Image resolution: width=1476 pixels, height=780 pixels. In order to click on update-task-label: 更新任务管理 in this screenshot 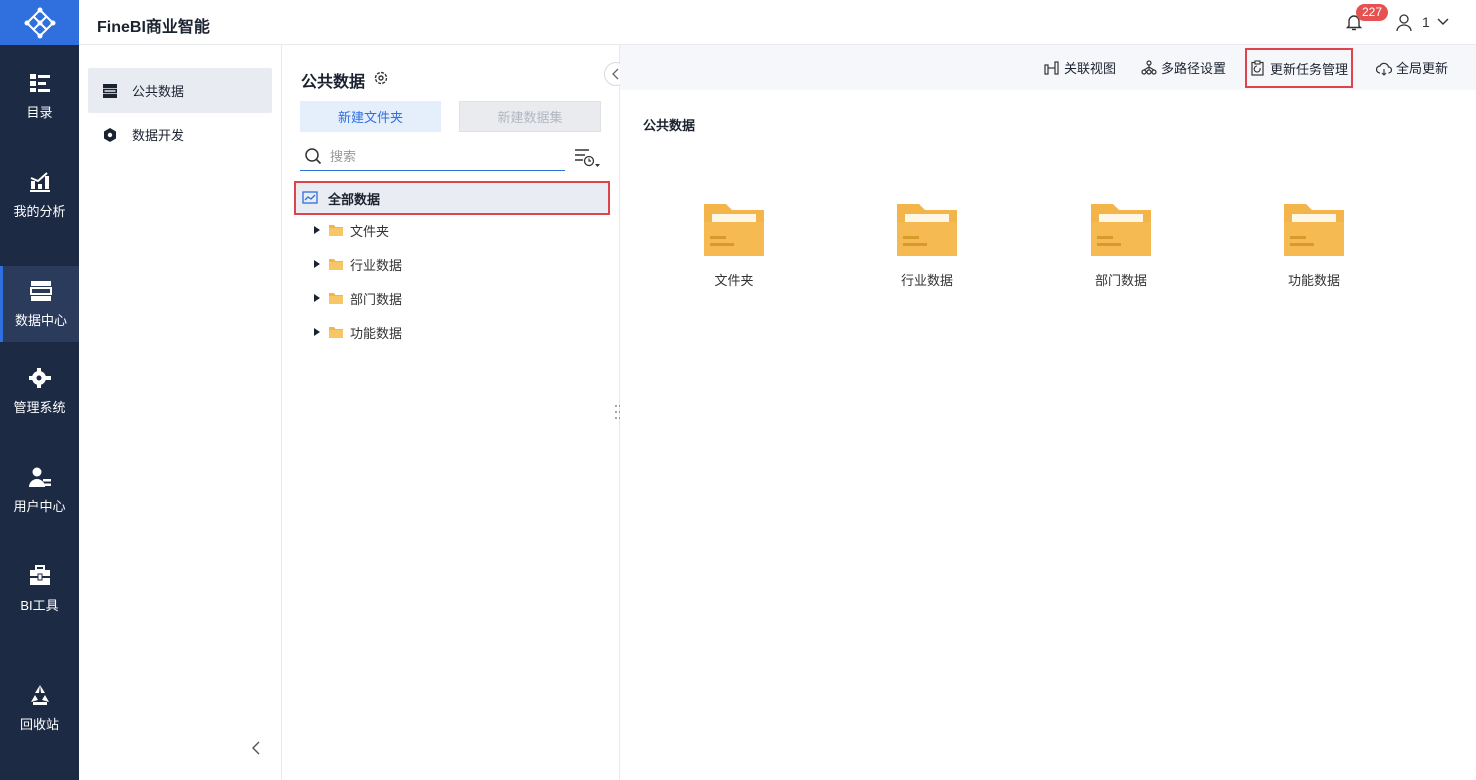, I will do `click(1309, 69)`.